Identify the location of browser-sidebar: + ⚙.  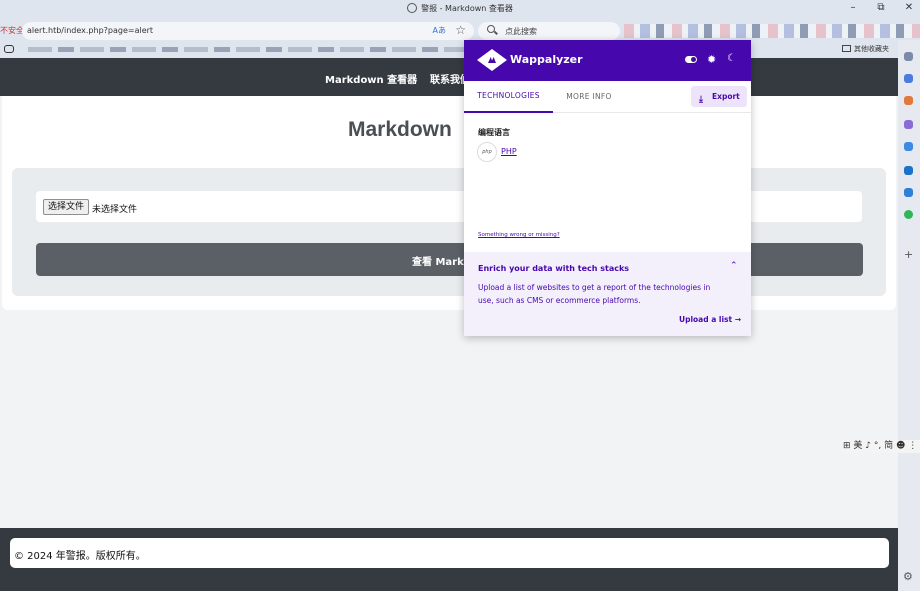
(909, 315).